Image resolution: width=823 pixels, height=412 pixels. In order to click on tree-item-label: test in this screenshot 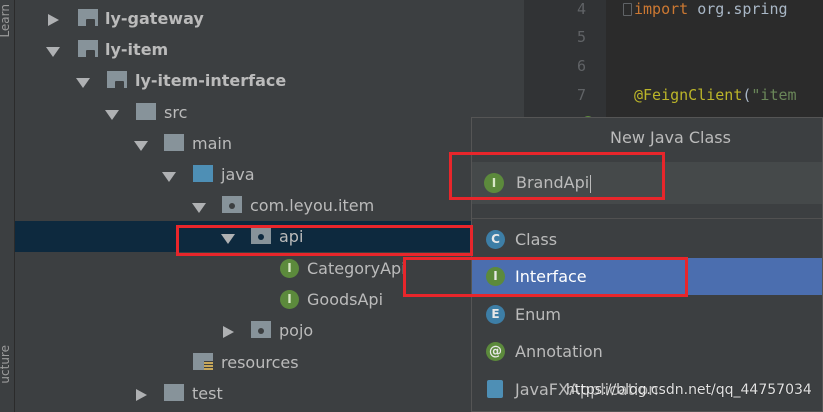, I will do `click(207, 393)`.